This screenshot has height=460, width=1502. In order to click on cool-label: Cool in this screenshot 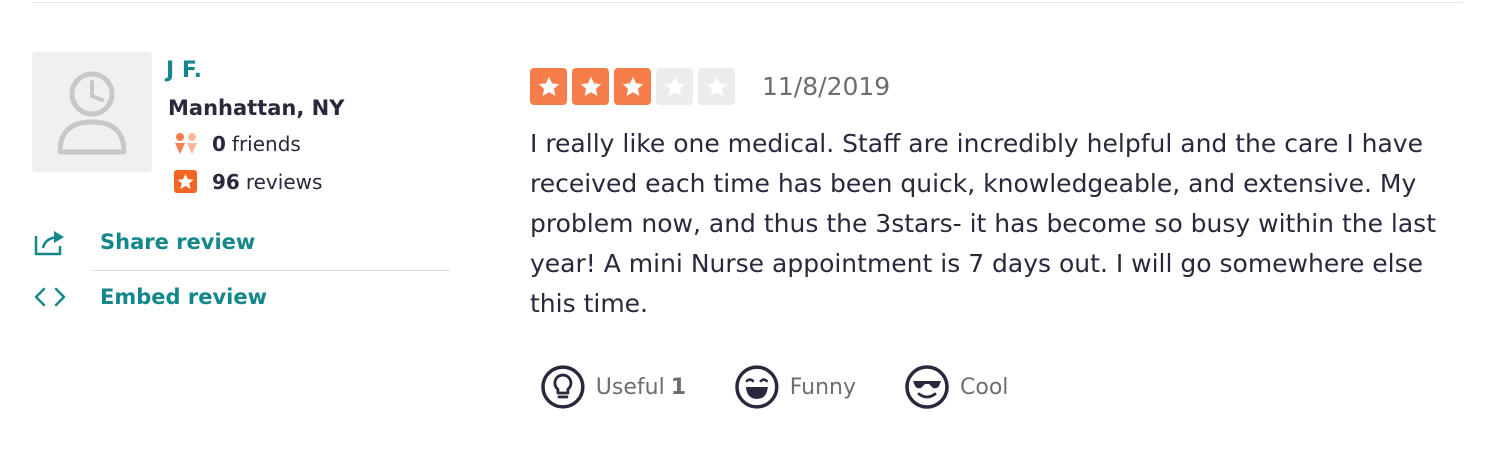, I will do `click(984, 387)`.